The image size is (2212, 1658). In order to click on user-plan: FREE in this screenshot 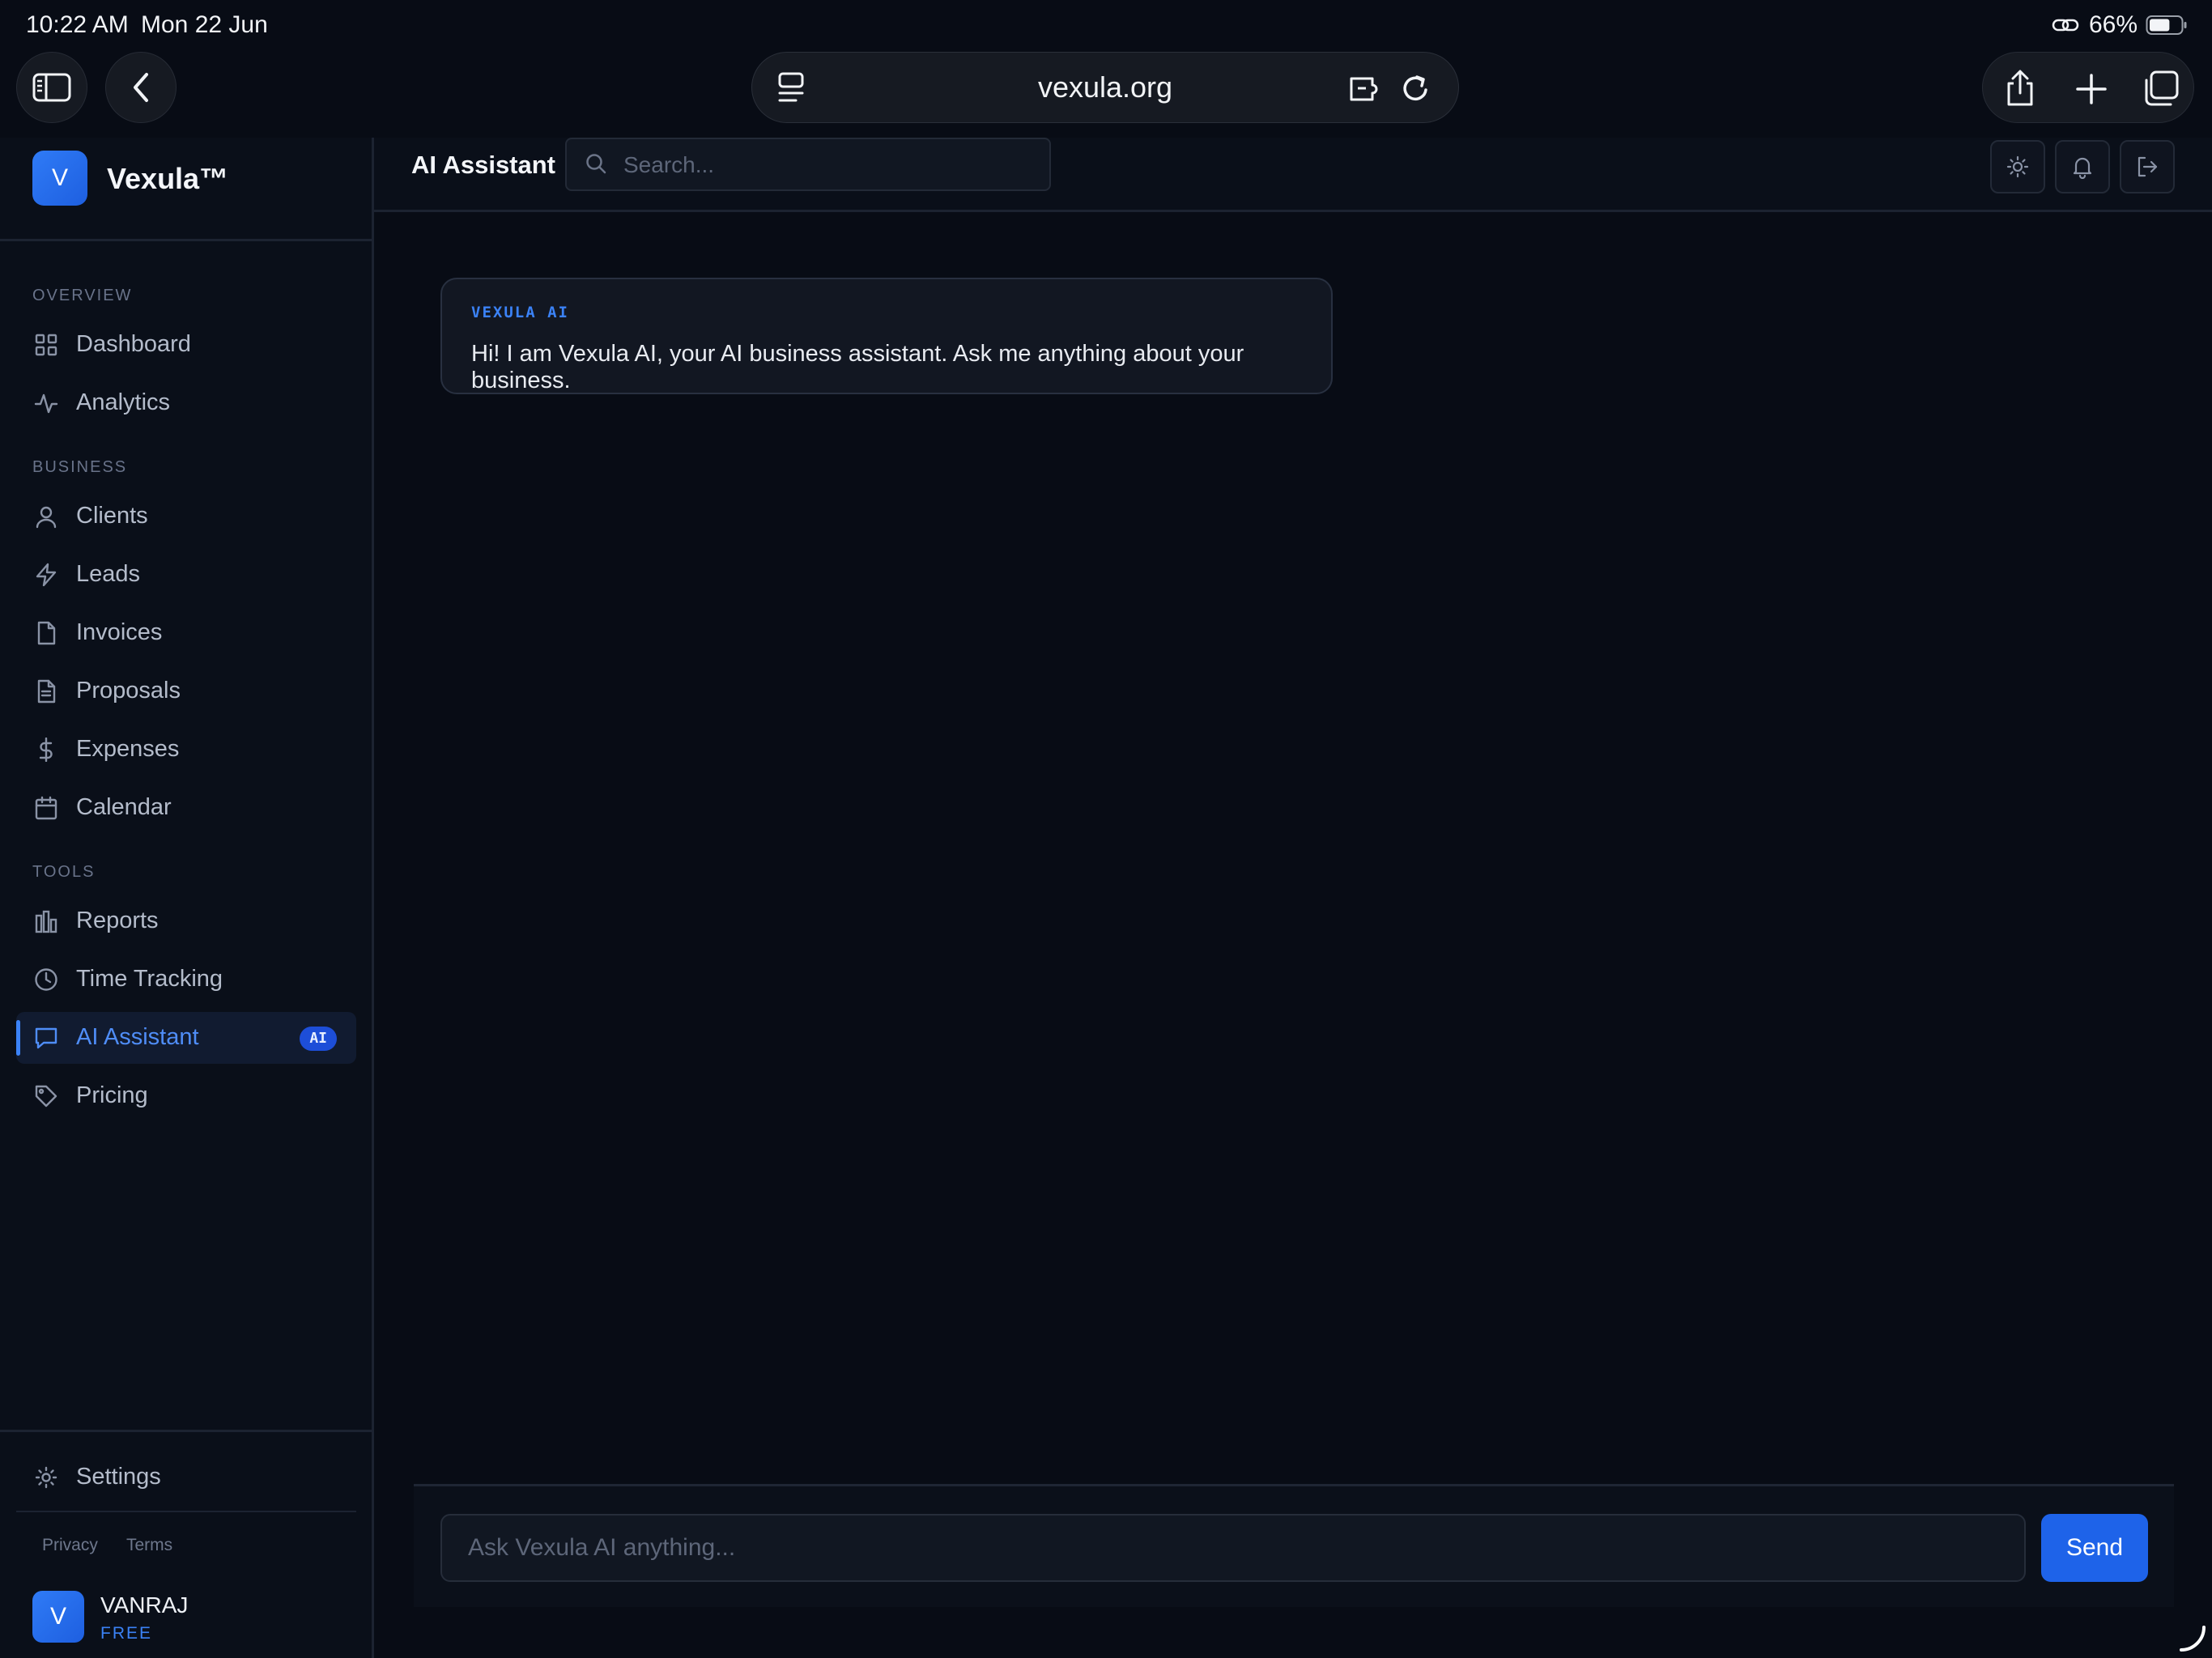, I will do `click(126, 1633)`.